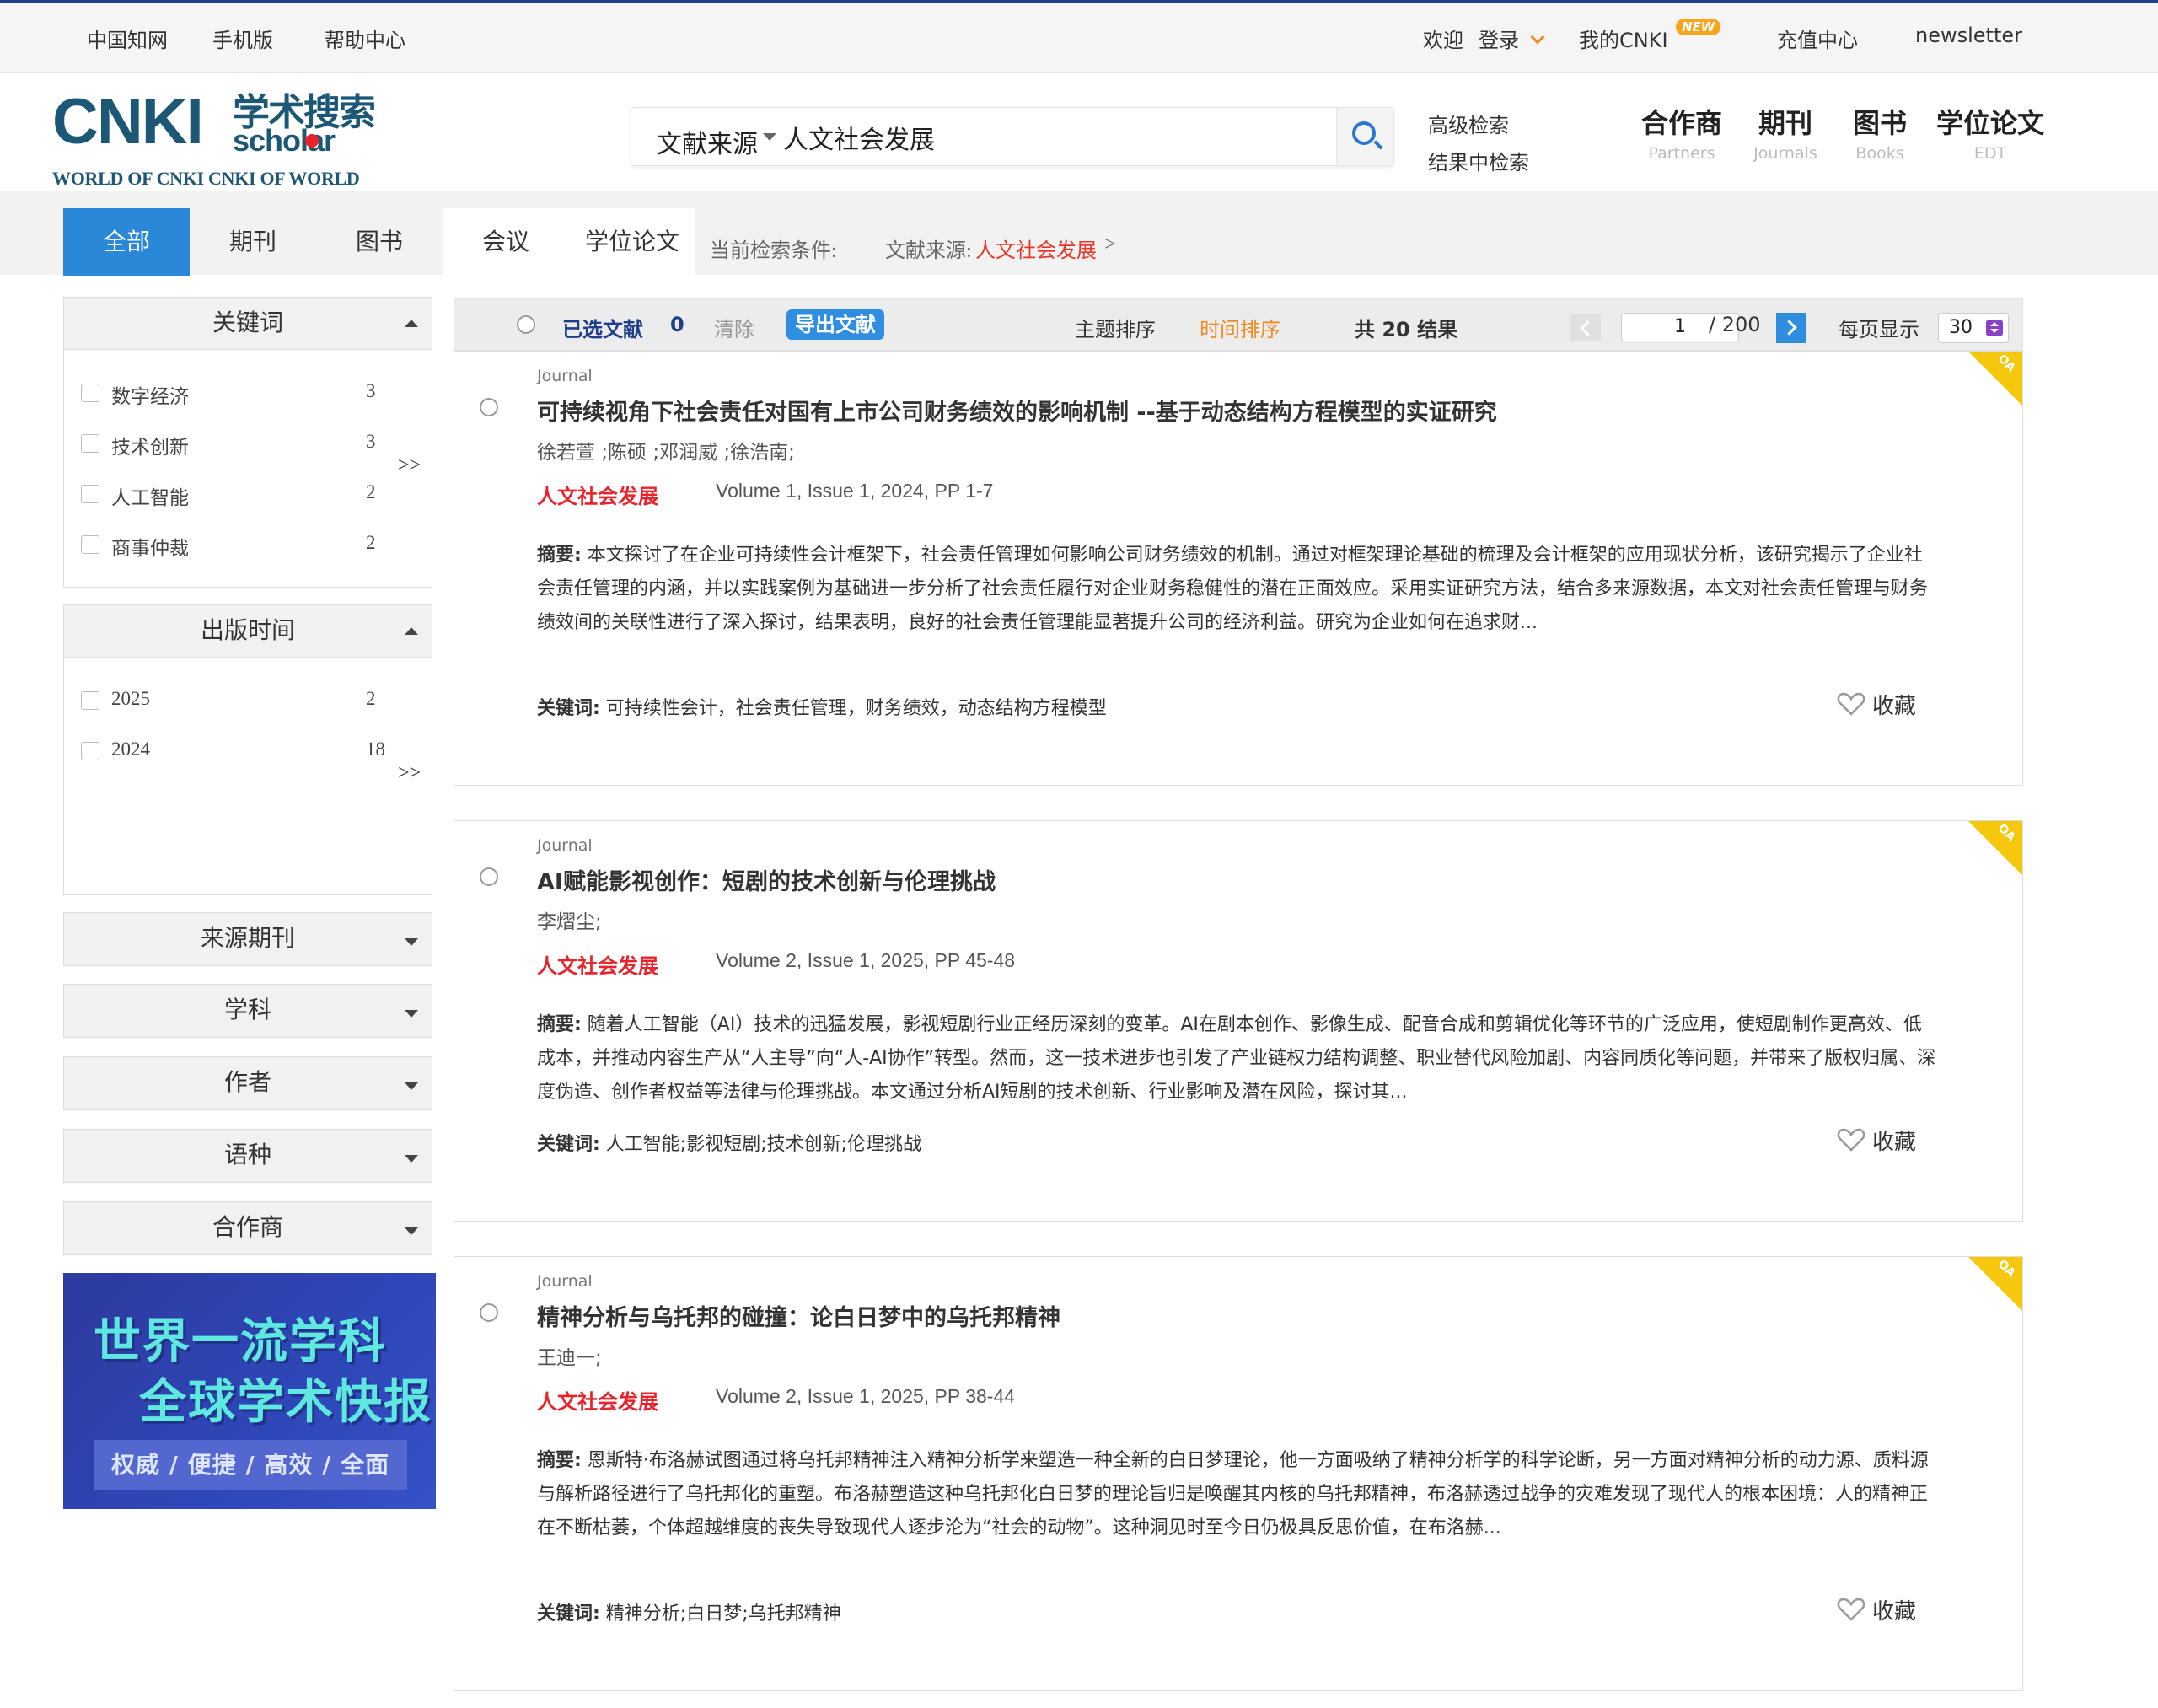  What do you see at coordinates (1027, 137) in the screenshot?
I see `search-input` at bounding box center [1027, 137].